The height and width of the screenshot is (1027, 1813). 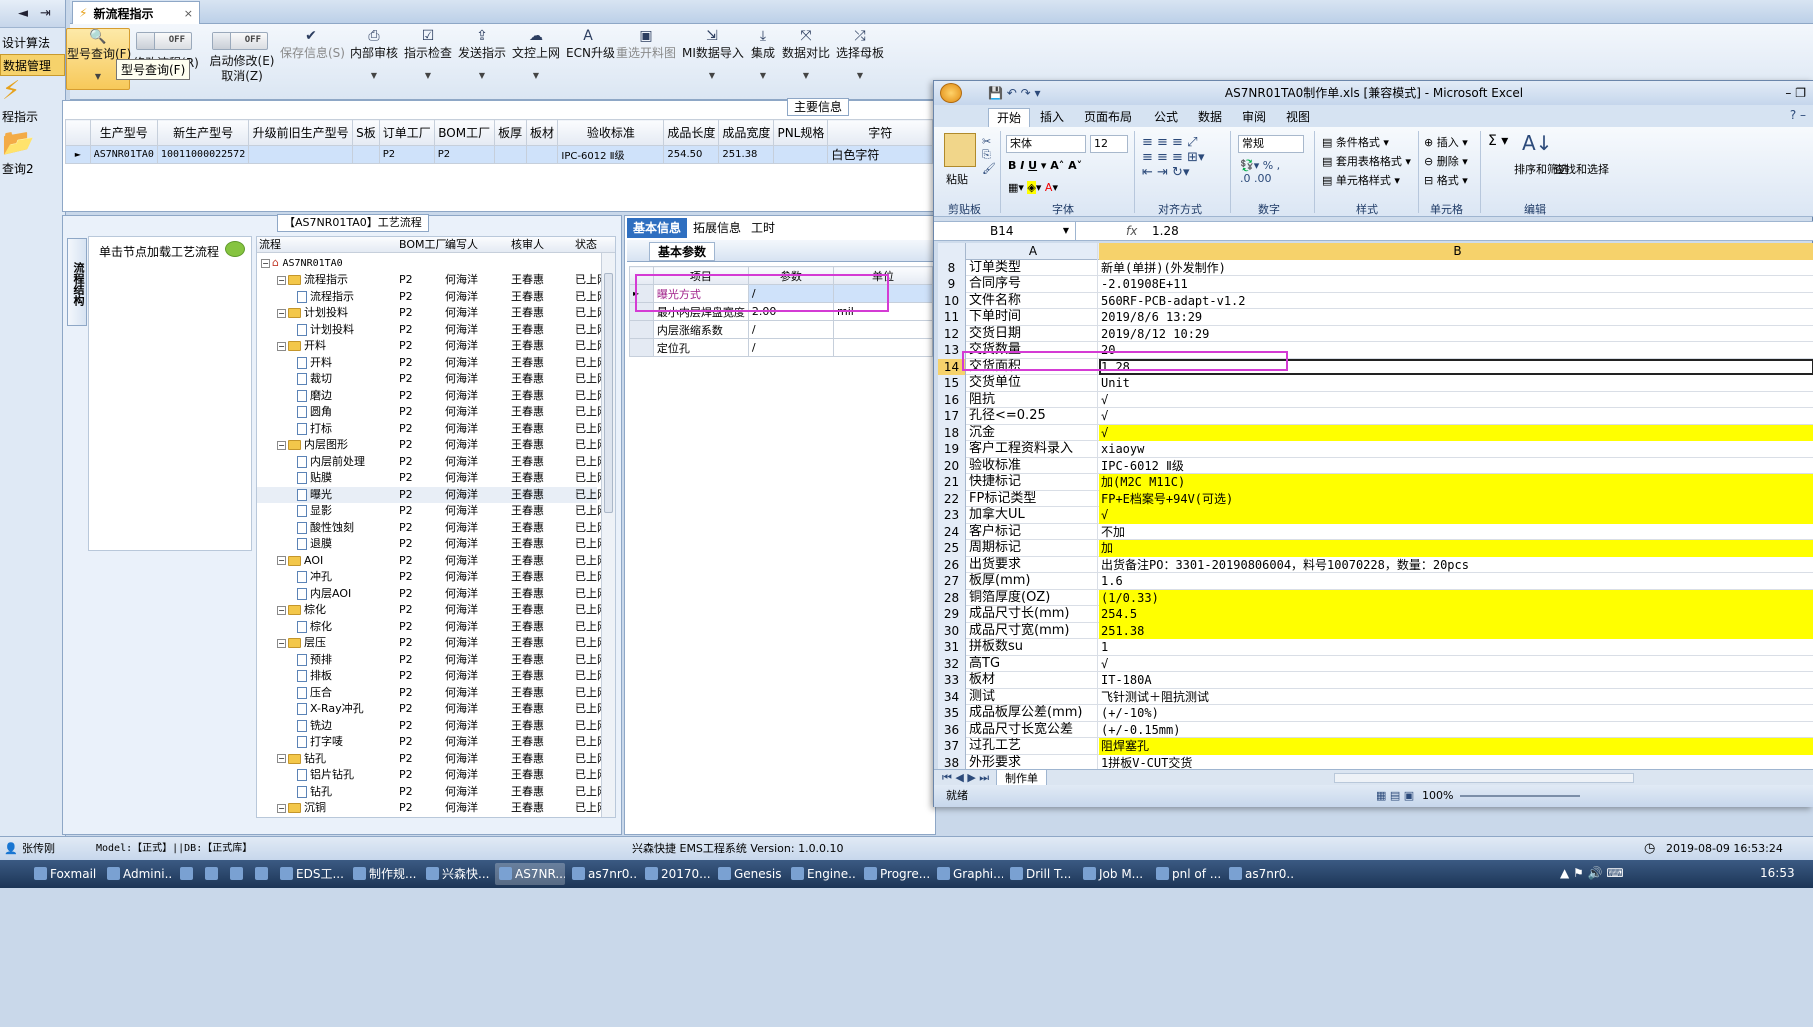 What do you see at coordinates (989, 155) in the screenshot?
I see `clipboard-icons: ✂ ⎘ 🖌` at bounding box center [989, 155].